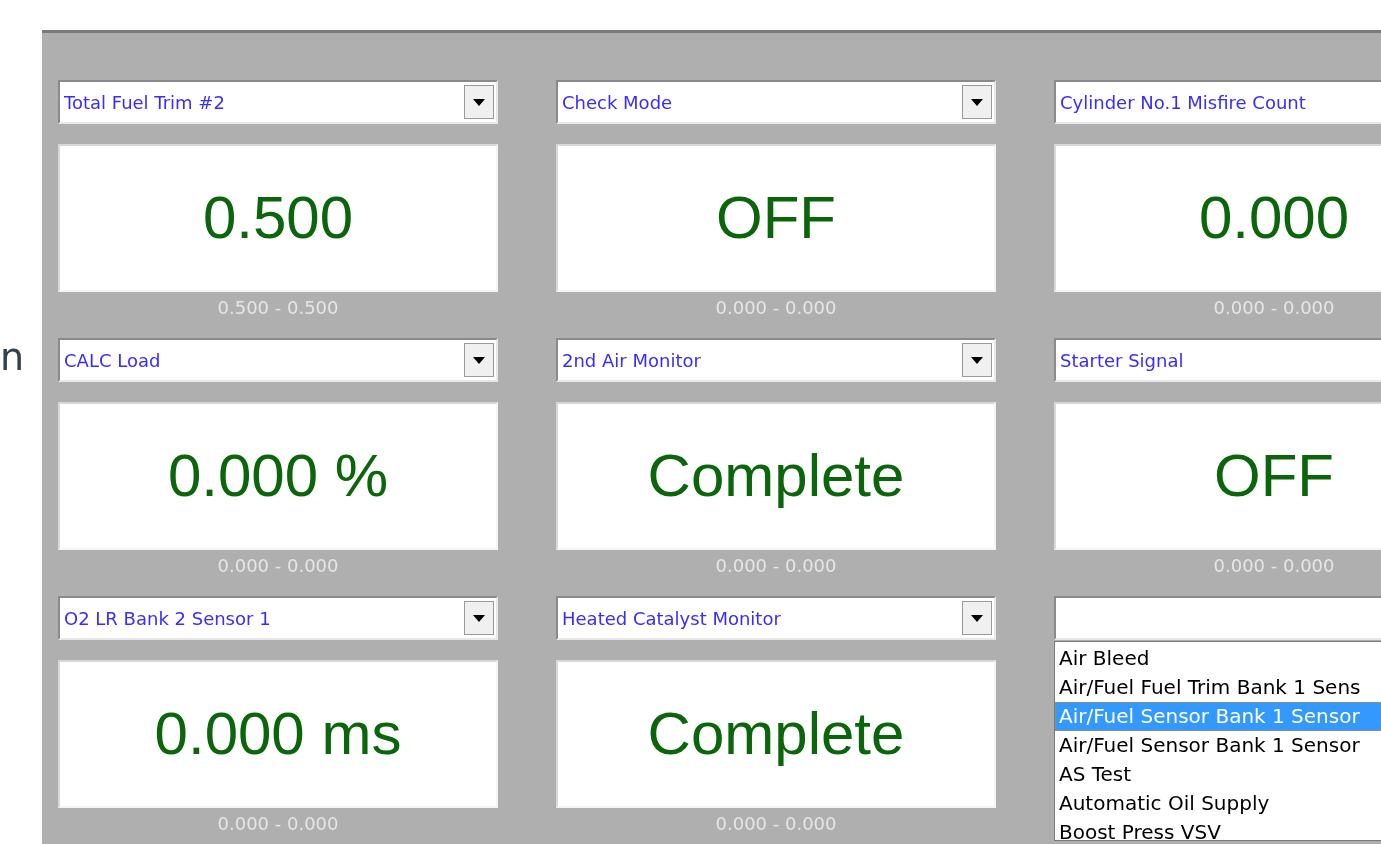  Describe the element at coordinates (1217, 618) in the screenshot. I see `parameter-dropdown` at that location.